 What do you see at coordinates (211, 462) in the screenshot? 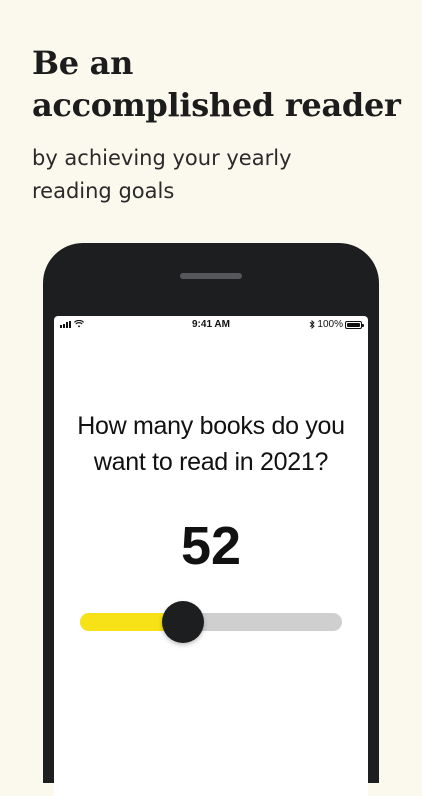
I see `goal-question-line-2: want to read in 2021?` at bounding box center [211, 462].